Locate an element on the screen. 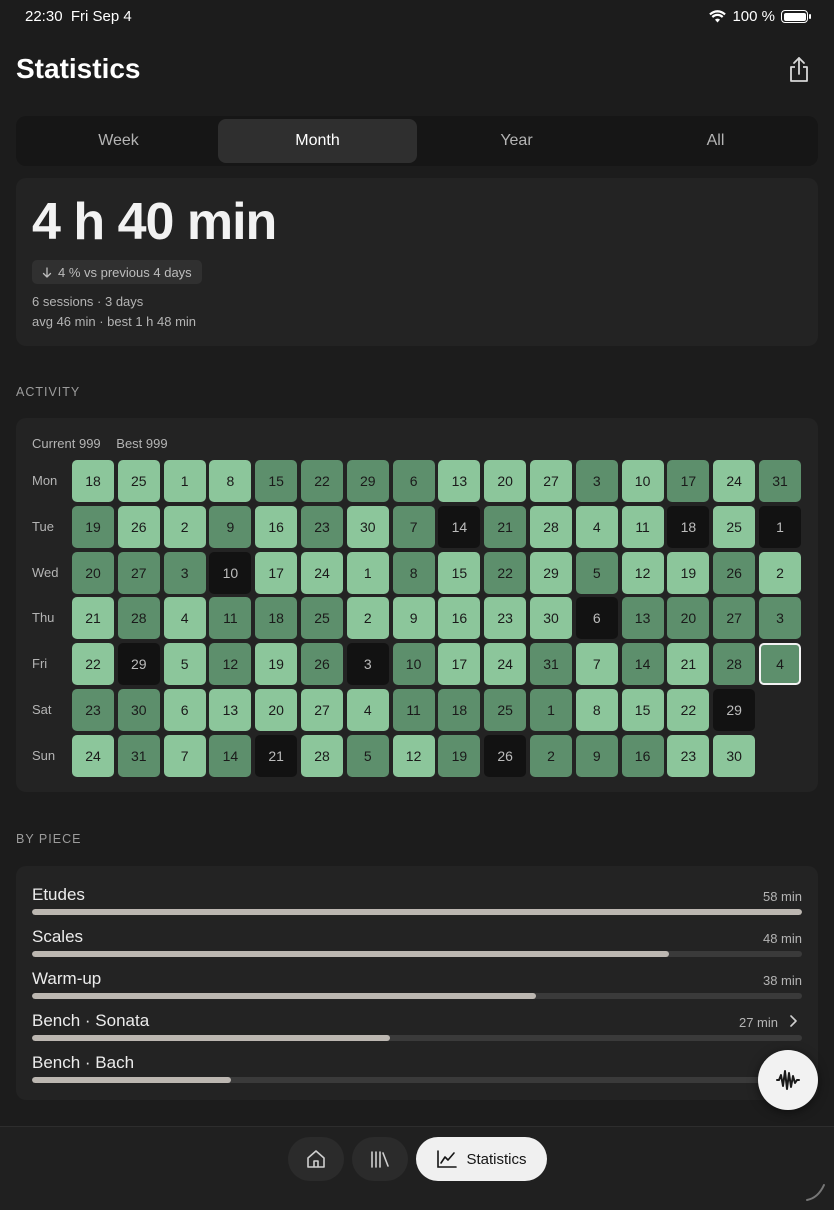 The image size is (834, 1210). share-icon is located at coordinates (799, 70).